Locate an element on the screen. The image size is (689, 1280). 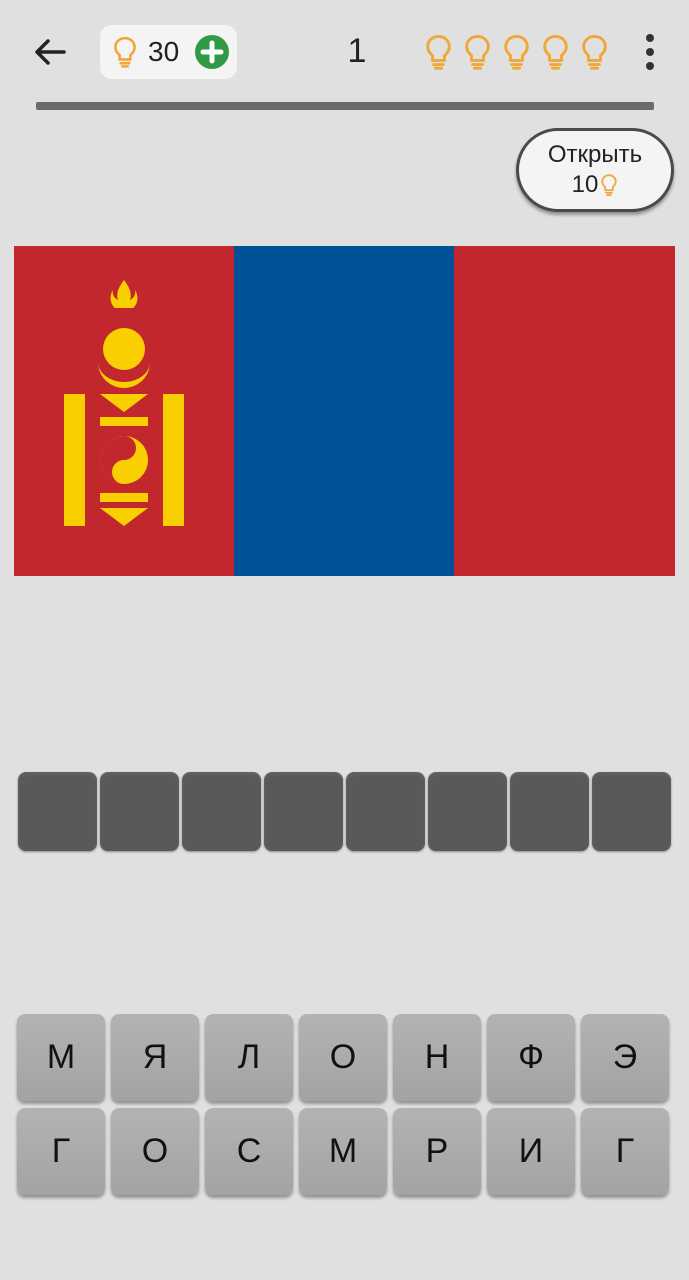
open-letter-cost-value: 10 is located at coordinates (585, 184).